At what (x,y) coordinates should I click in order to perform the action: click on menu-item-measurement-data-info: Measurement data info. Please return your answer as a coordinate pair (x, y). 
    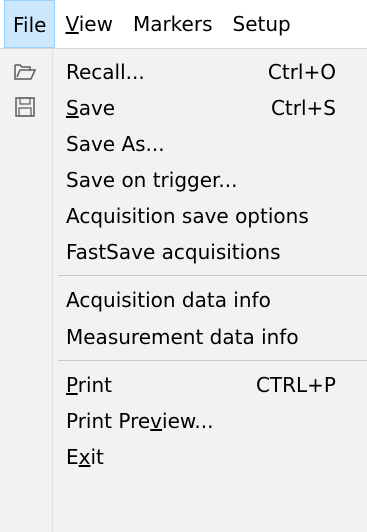
    Looking at the image, I should click on (183, 337).